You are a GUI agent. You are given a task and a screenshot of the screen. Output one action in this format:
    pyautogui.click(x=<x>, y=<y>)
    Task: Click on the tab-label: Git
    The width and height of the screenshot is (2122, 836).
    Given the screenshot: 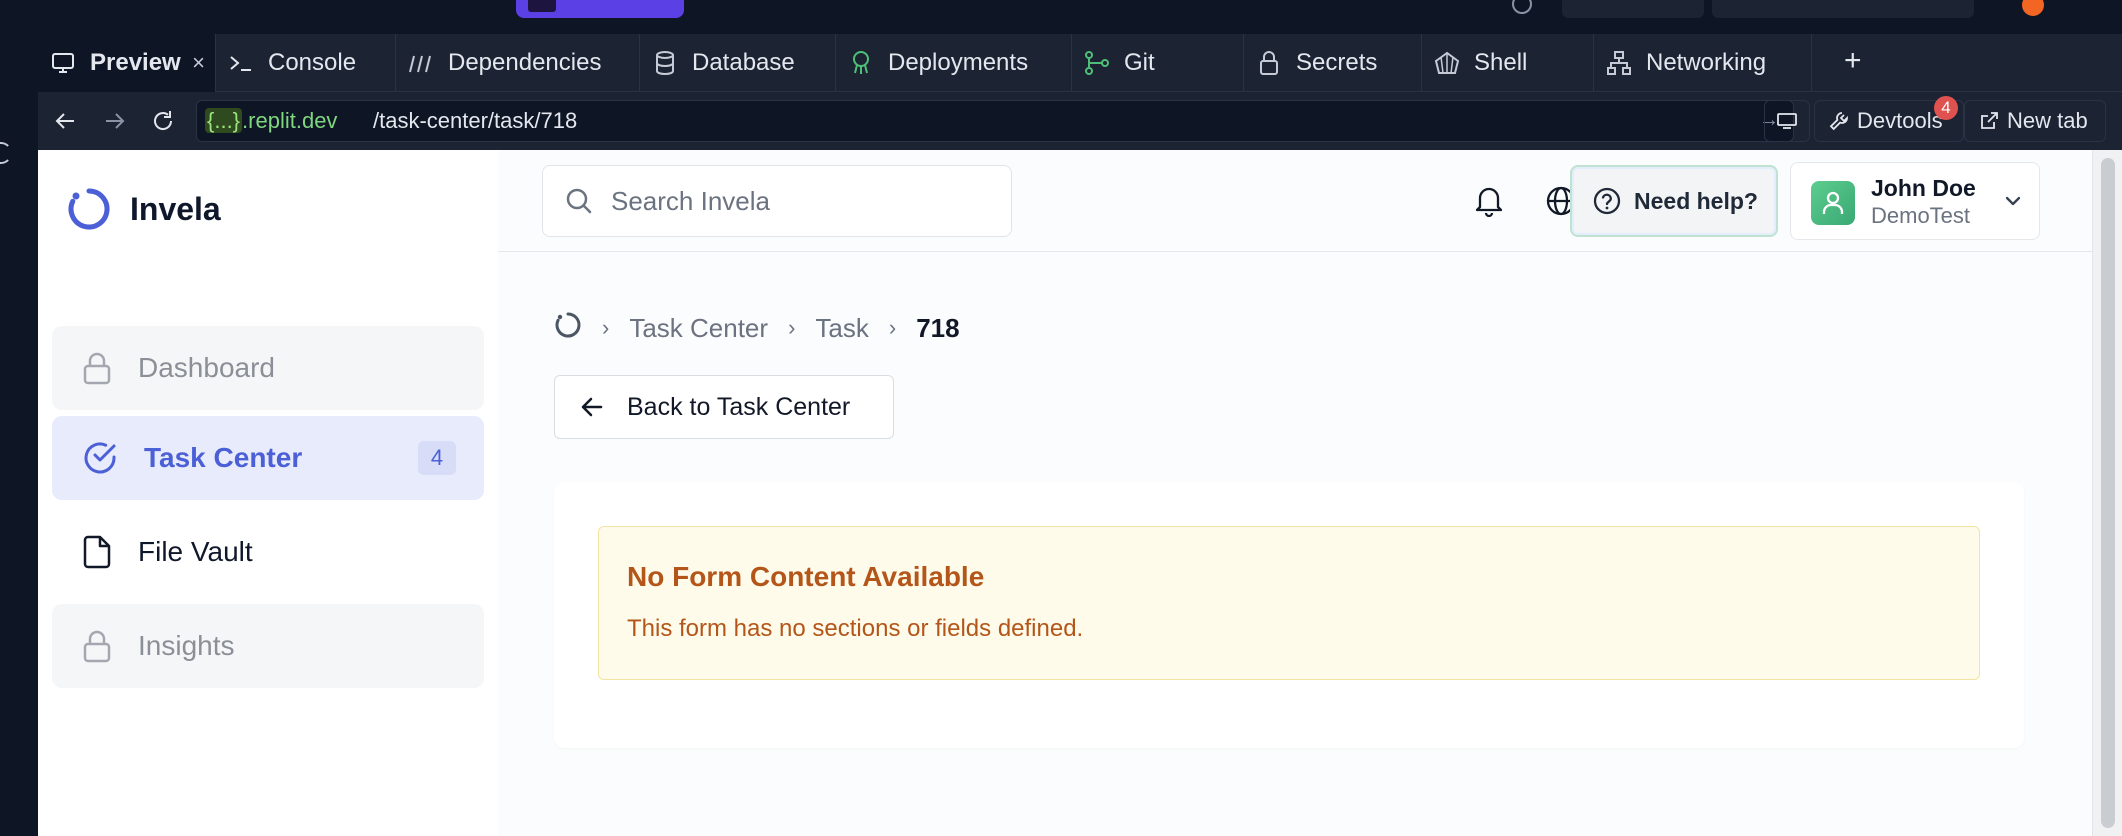 What is the action you would take?
    pyautogui.click(x=1139, y=62)
    